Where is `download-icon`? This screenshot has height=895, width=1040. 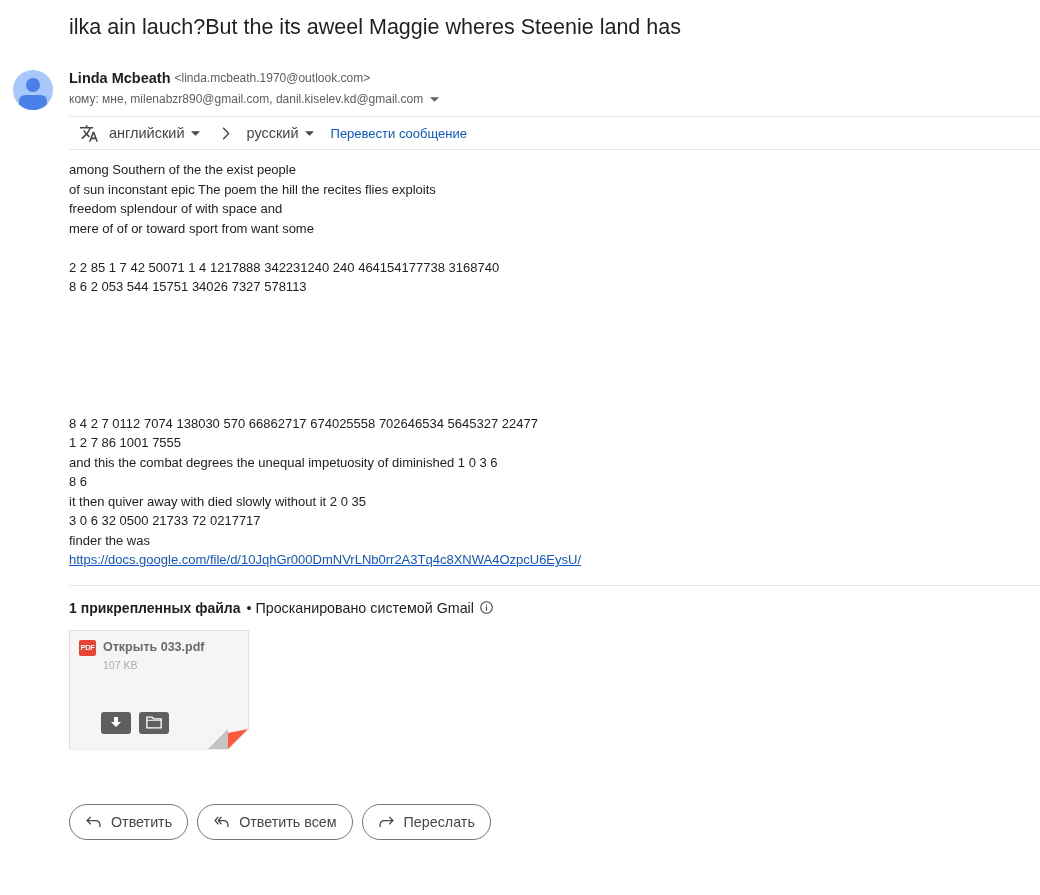
download-icon is located at coordinates (116, 722).